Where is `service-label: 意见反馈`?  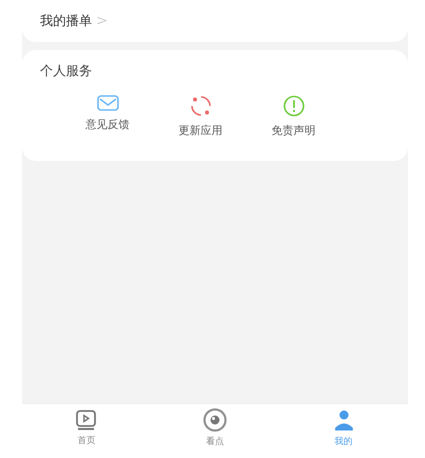
service-label: 意见反馈 is located at coordinates (108, 124).